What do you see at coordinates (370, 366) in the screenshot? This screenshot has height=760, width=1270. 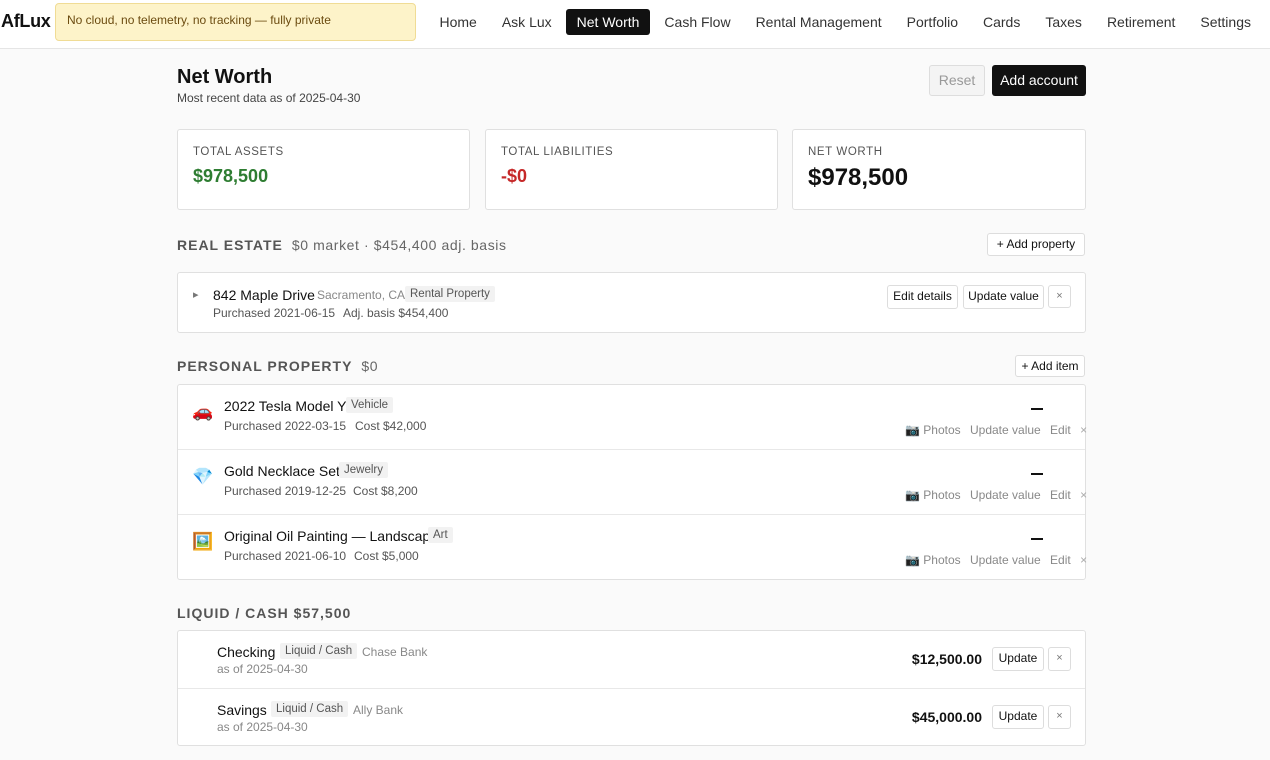 I see `personal-property-total: $0` at bounding box center [370, 366].